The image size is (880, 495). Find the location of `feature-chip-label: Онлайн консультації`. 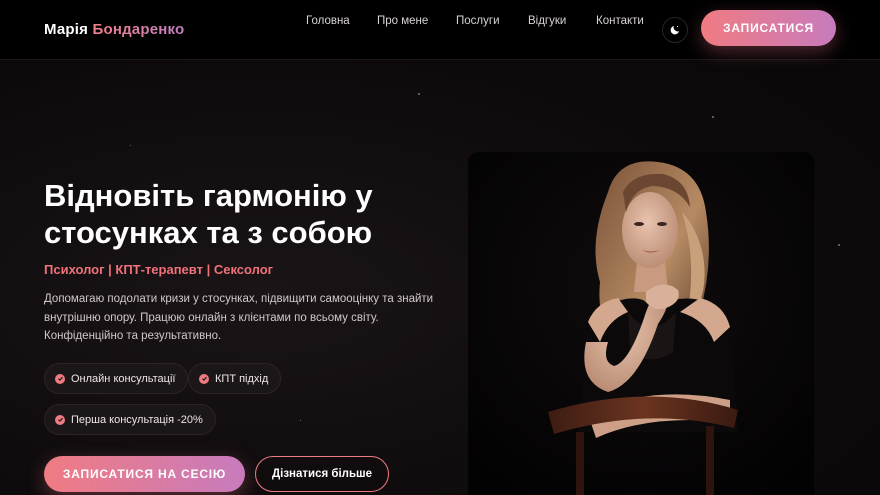

feature-chip-label: Онлайн консультації is located at coordinates (123, 378).